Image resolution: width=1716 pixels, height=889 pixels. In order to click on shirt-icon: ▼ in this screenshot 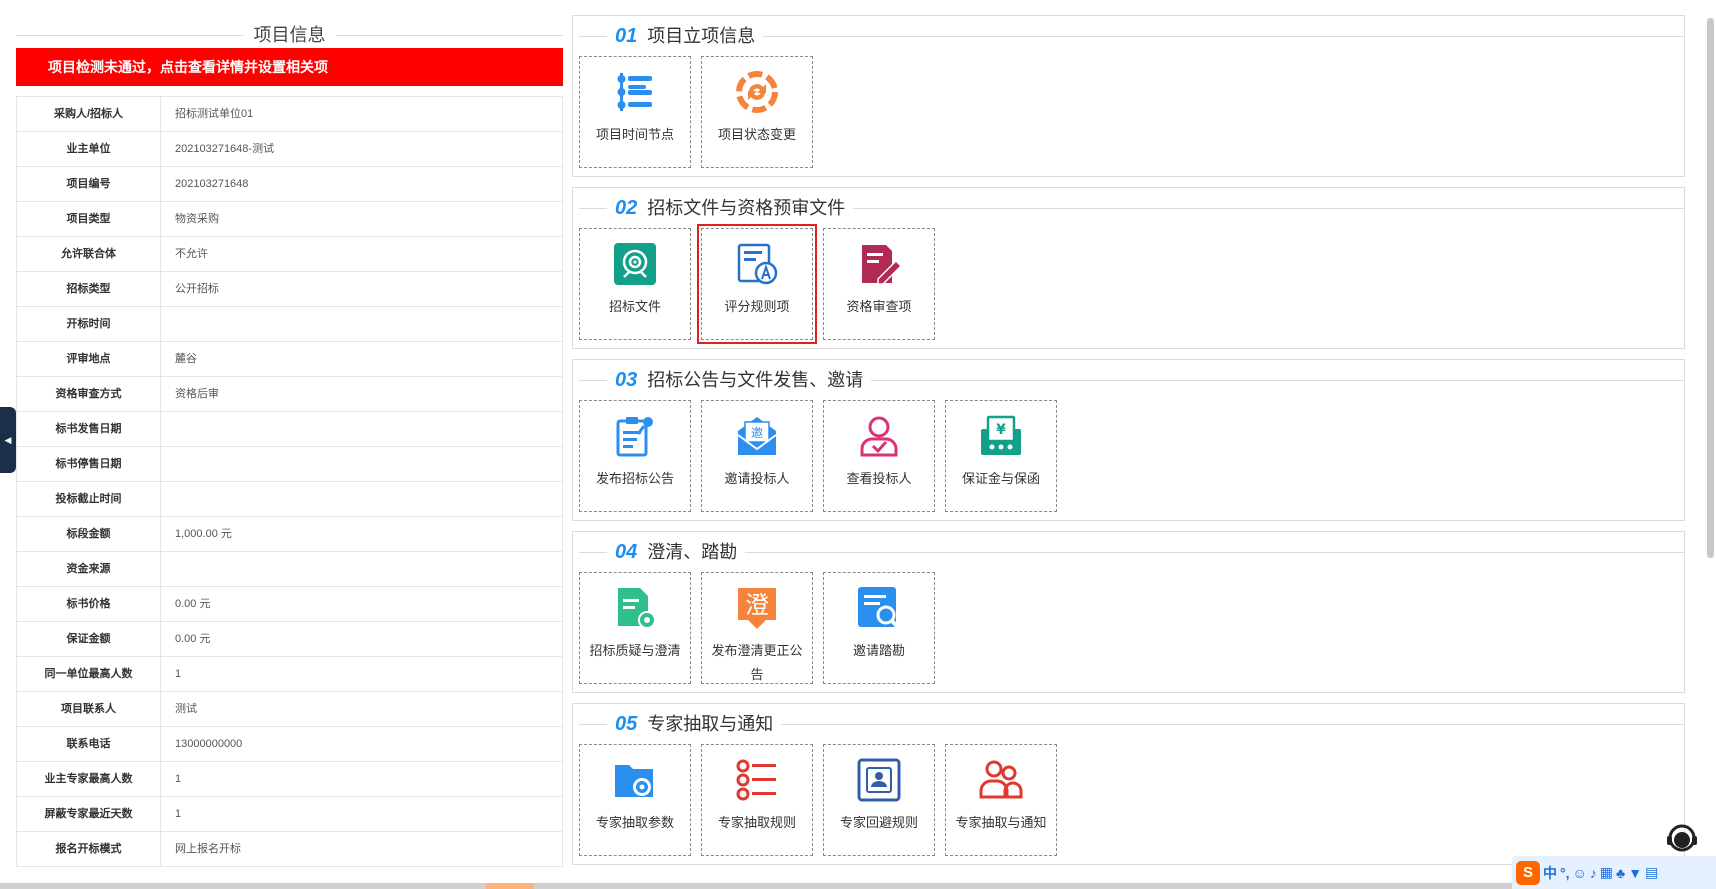, I will do `click(1635, 873)`.